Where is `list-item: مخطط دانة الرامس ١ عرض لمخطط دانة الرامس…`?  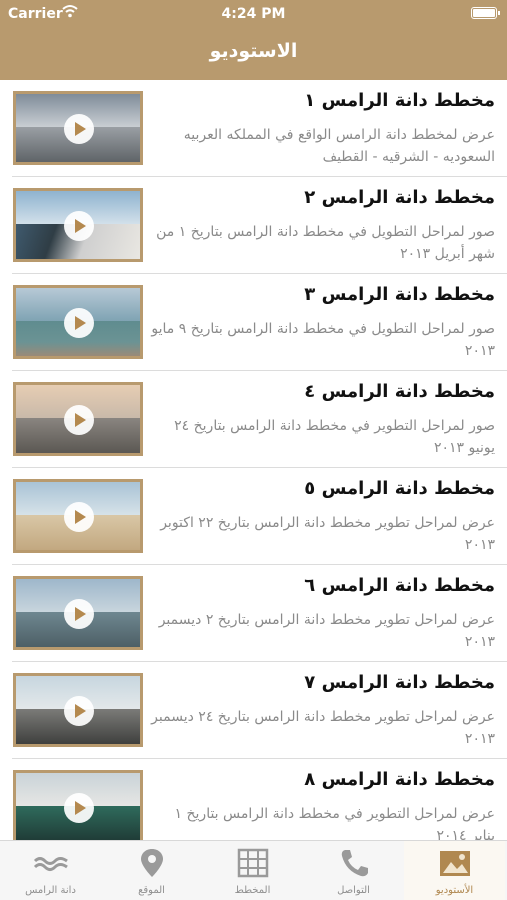 list-item: مخطط دانة الرامس ١ عرض لمخطط دانة الرامس… is located at coordinates (253, 128).